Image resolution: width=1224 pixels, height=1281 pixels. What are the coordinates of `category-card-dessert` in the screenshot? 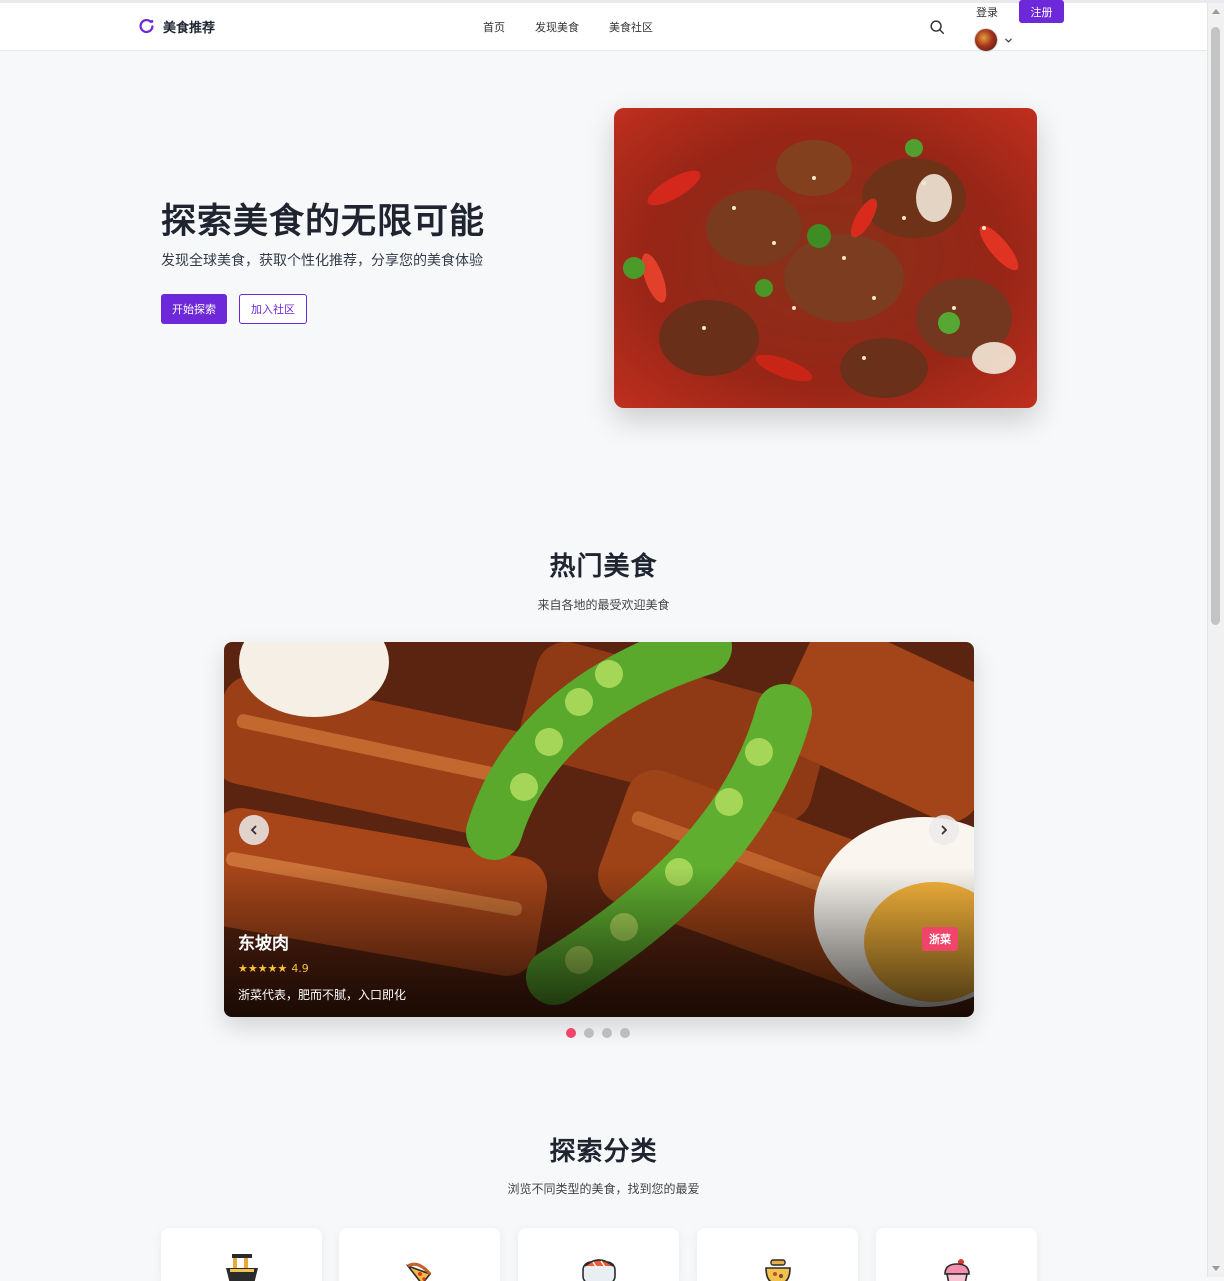 It's located at (956, 1254).